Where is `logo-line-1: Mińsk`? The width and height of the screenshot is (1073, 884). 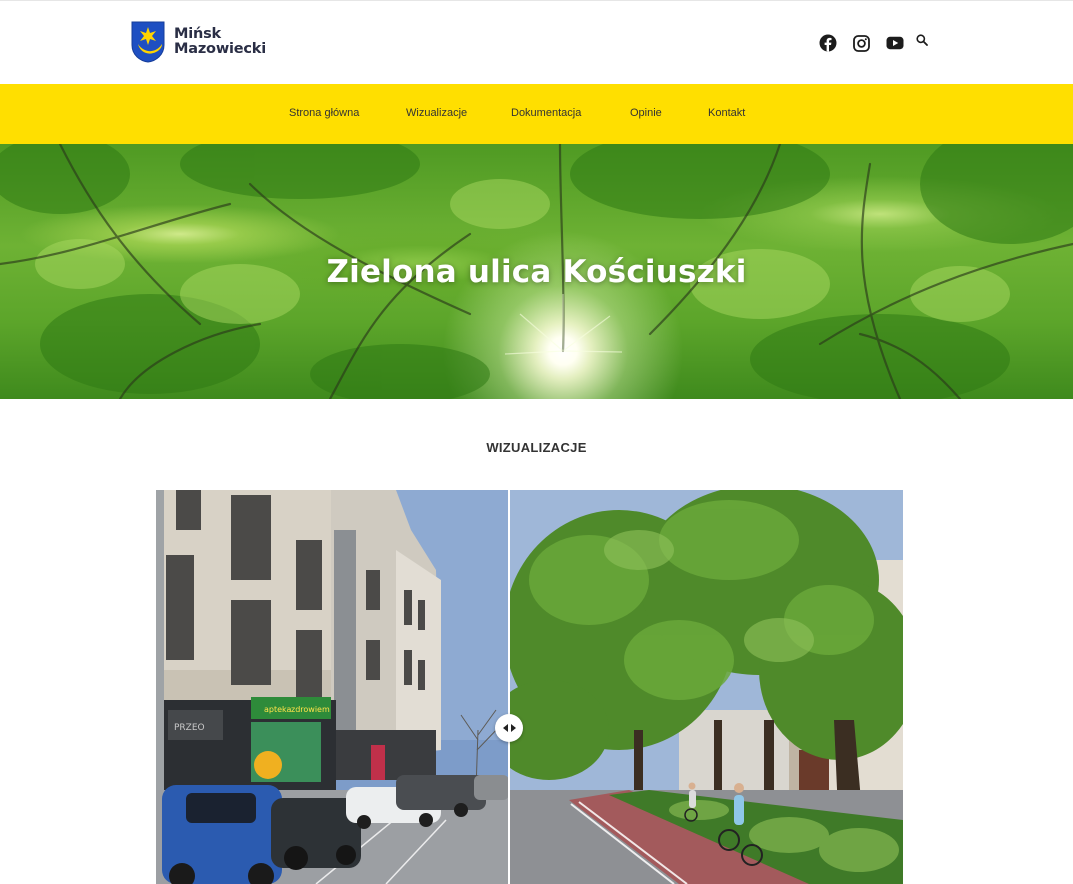
logo-line-1: Mińsk is located at coordinates (197, 34).